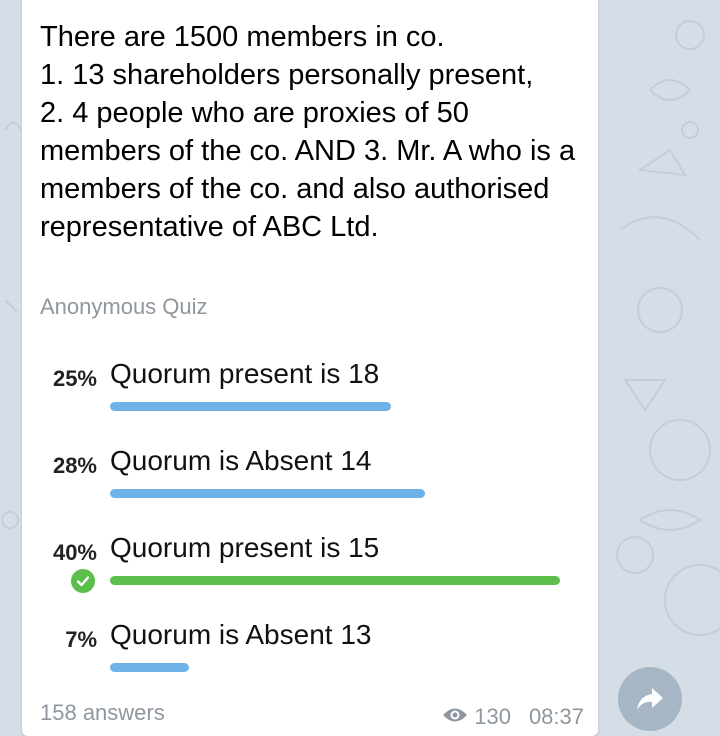 This screenshot has width=720, height=736. What do you see at coordinates (513, 717) in the screenshot?
I see `message-meta: 130 08:37` at bounding box center [513, 717].